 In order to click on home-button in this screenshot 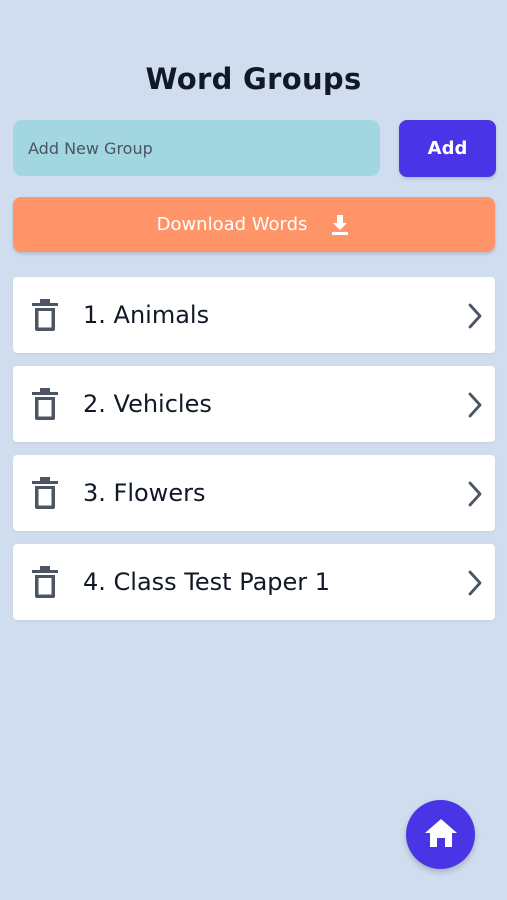, I will do `click(440, 834)`.